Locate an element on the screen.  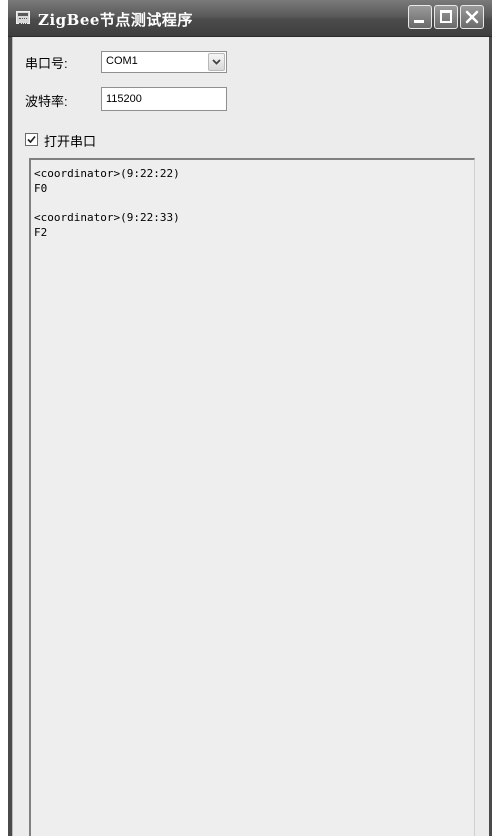
serial-port-label: 串口号: is located at coordinates (46, 63).